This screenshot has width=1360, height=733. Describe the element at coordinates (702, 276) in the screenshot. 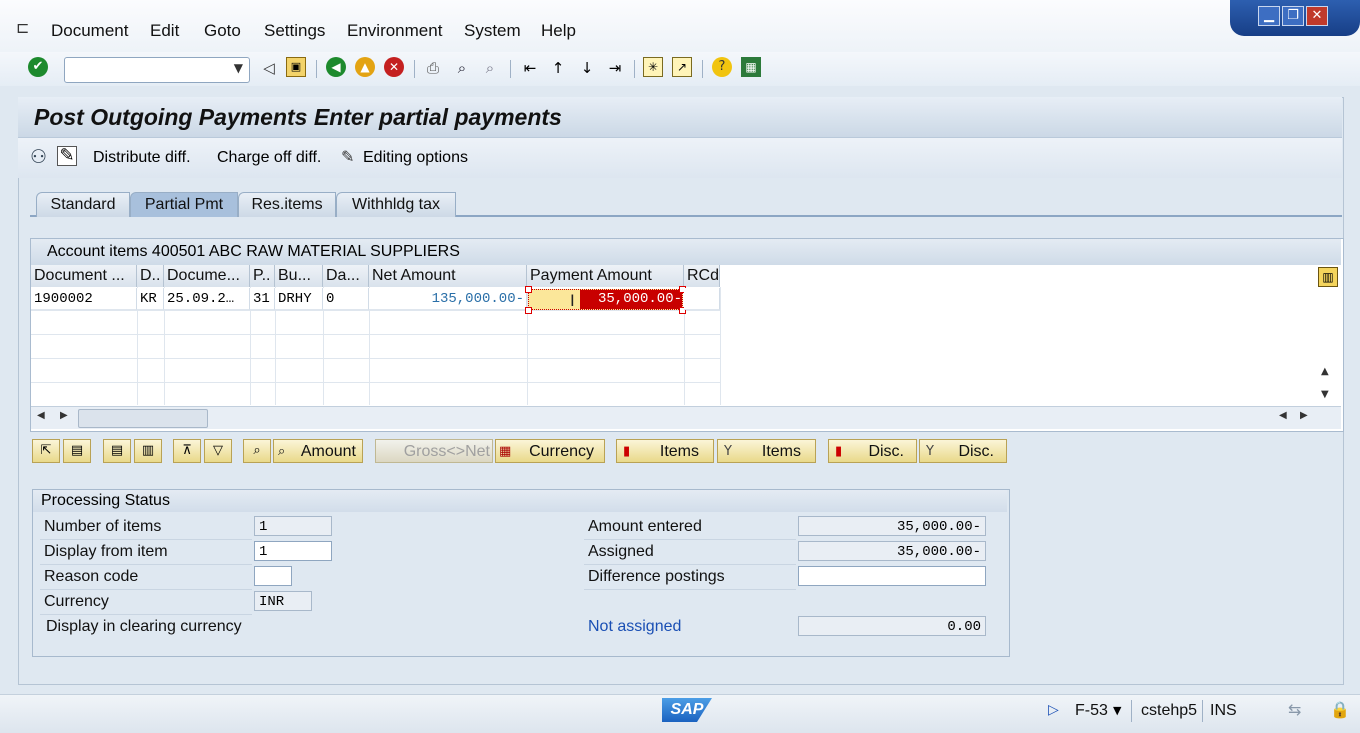

I see `column-header-rcd: RCd` at that location.